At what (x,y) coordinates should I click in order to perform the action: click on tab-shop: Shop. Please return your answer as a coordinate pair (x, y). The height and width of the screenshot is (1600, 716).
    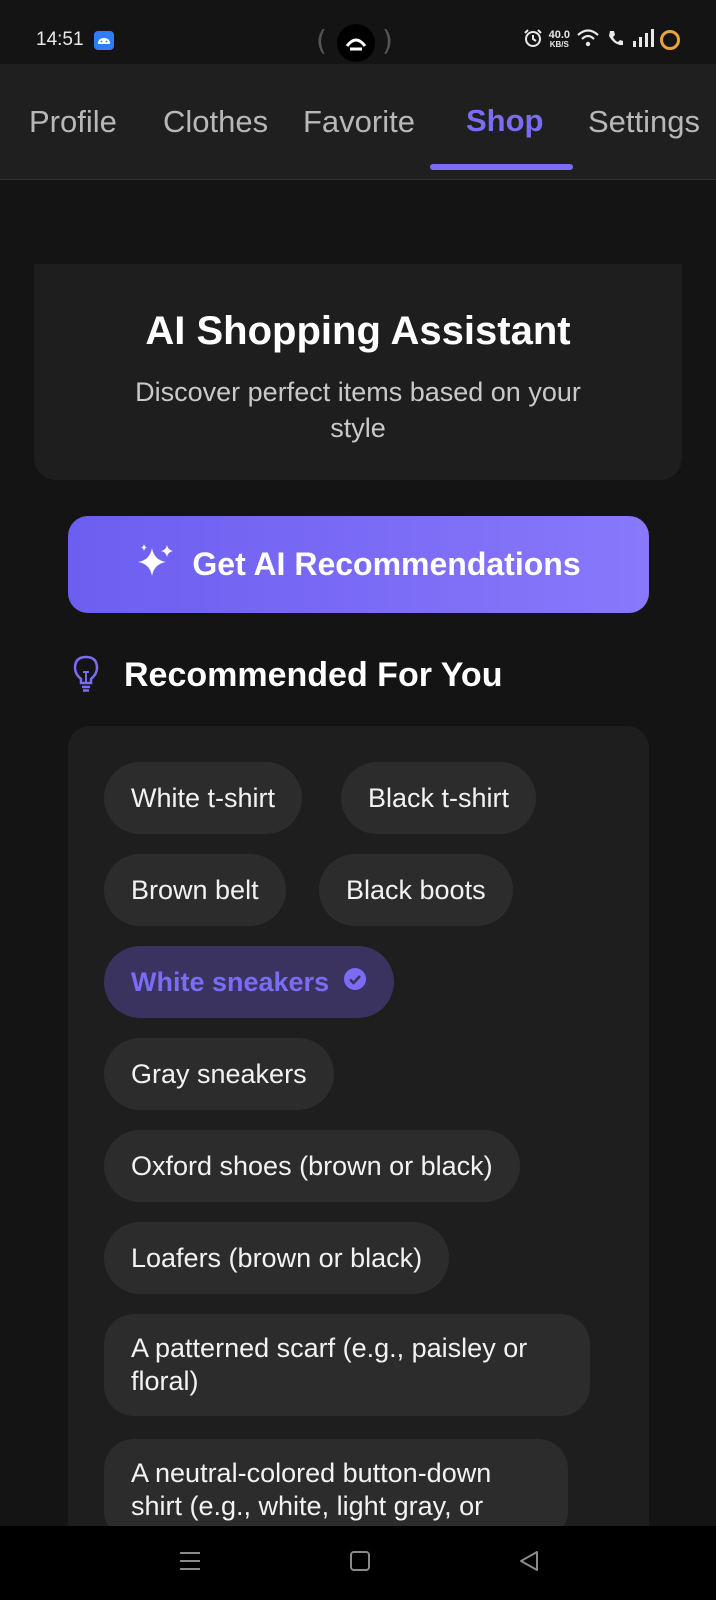
    Looking at the image, I should click on (505, 121).